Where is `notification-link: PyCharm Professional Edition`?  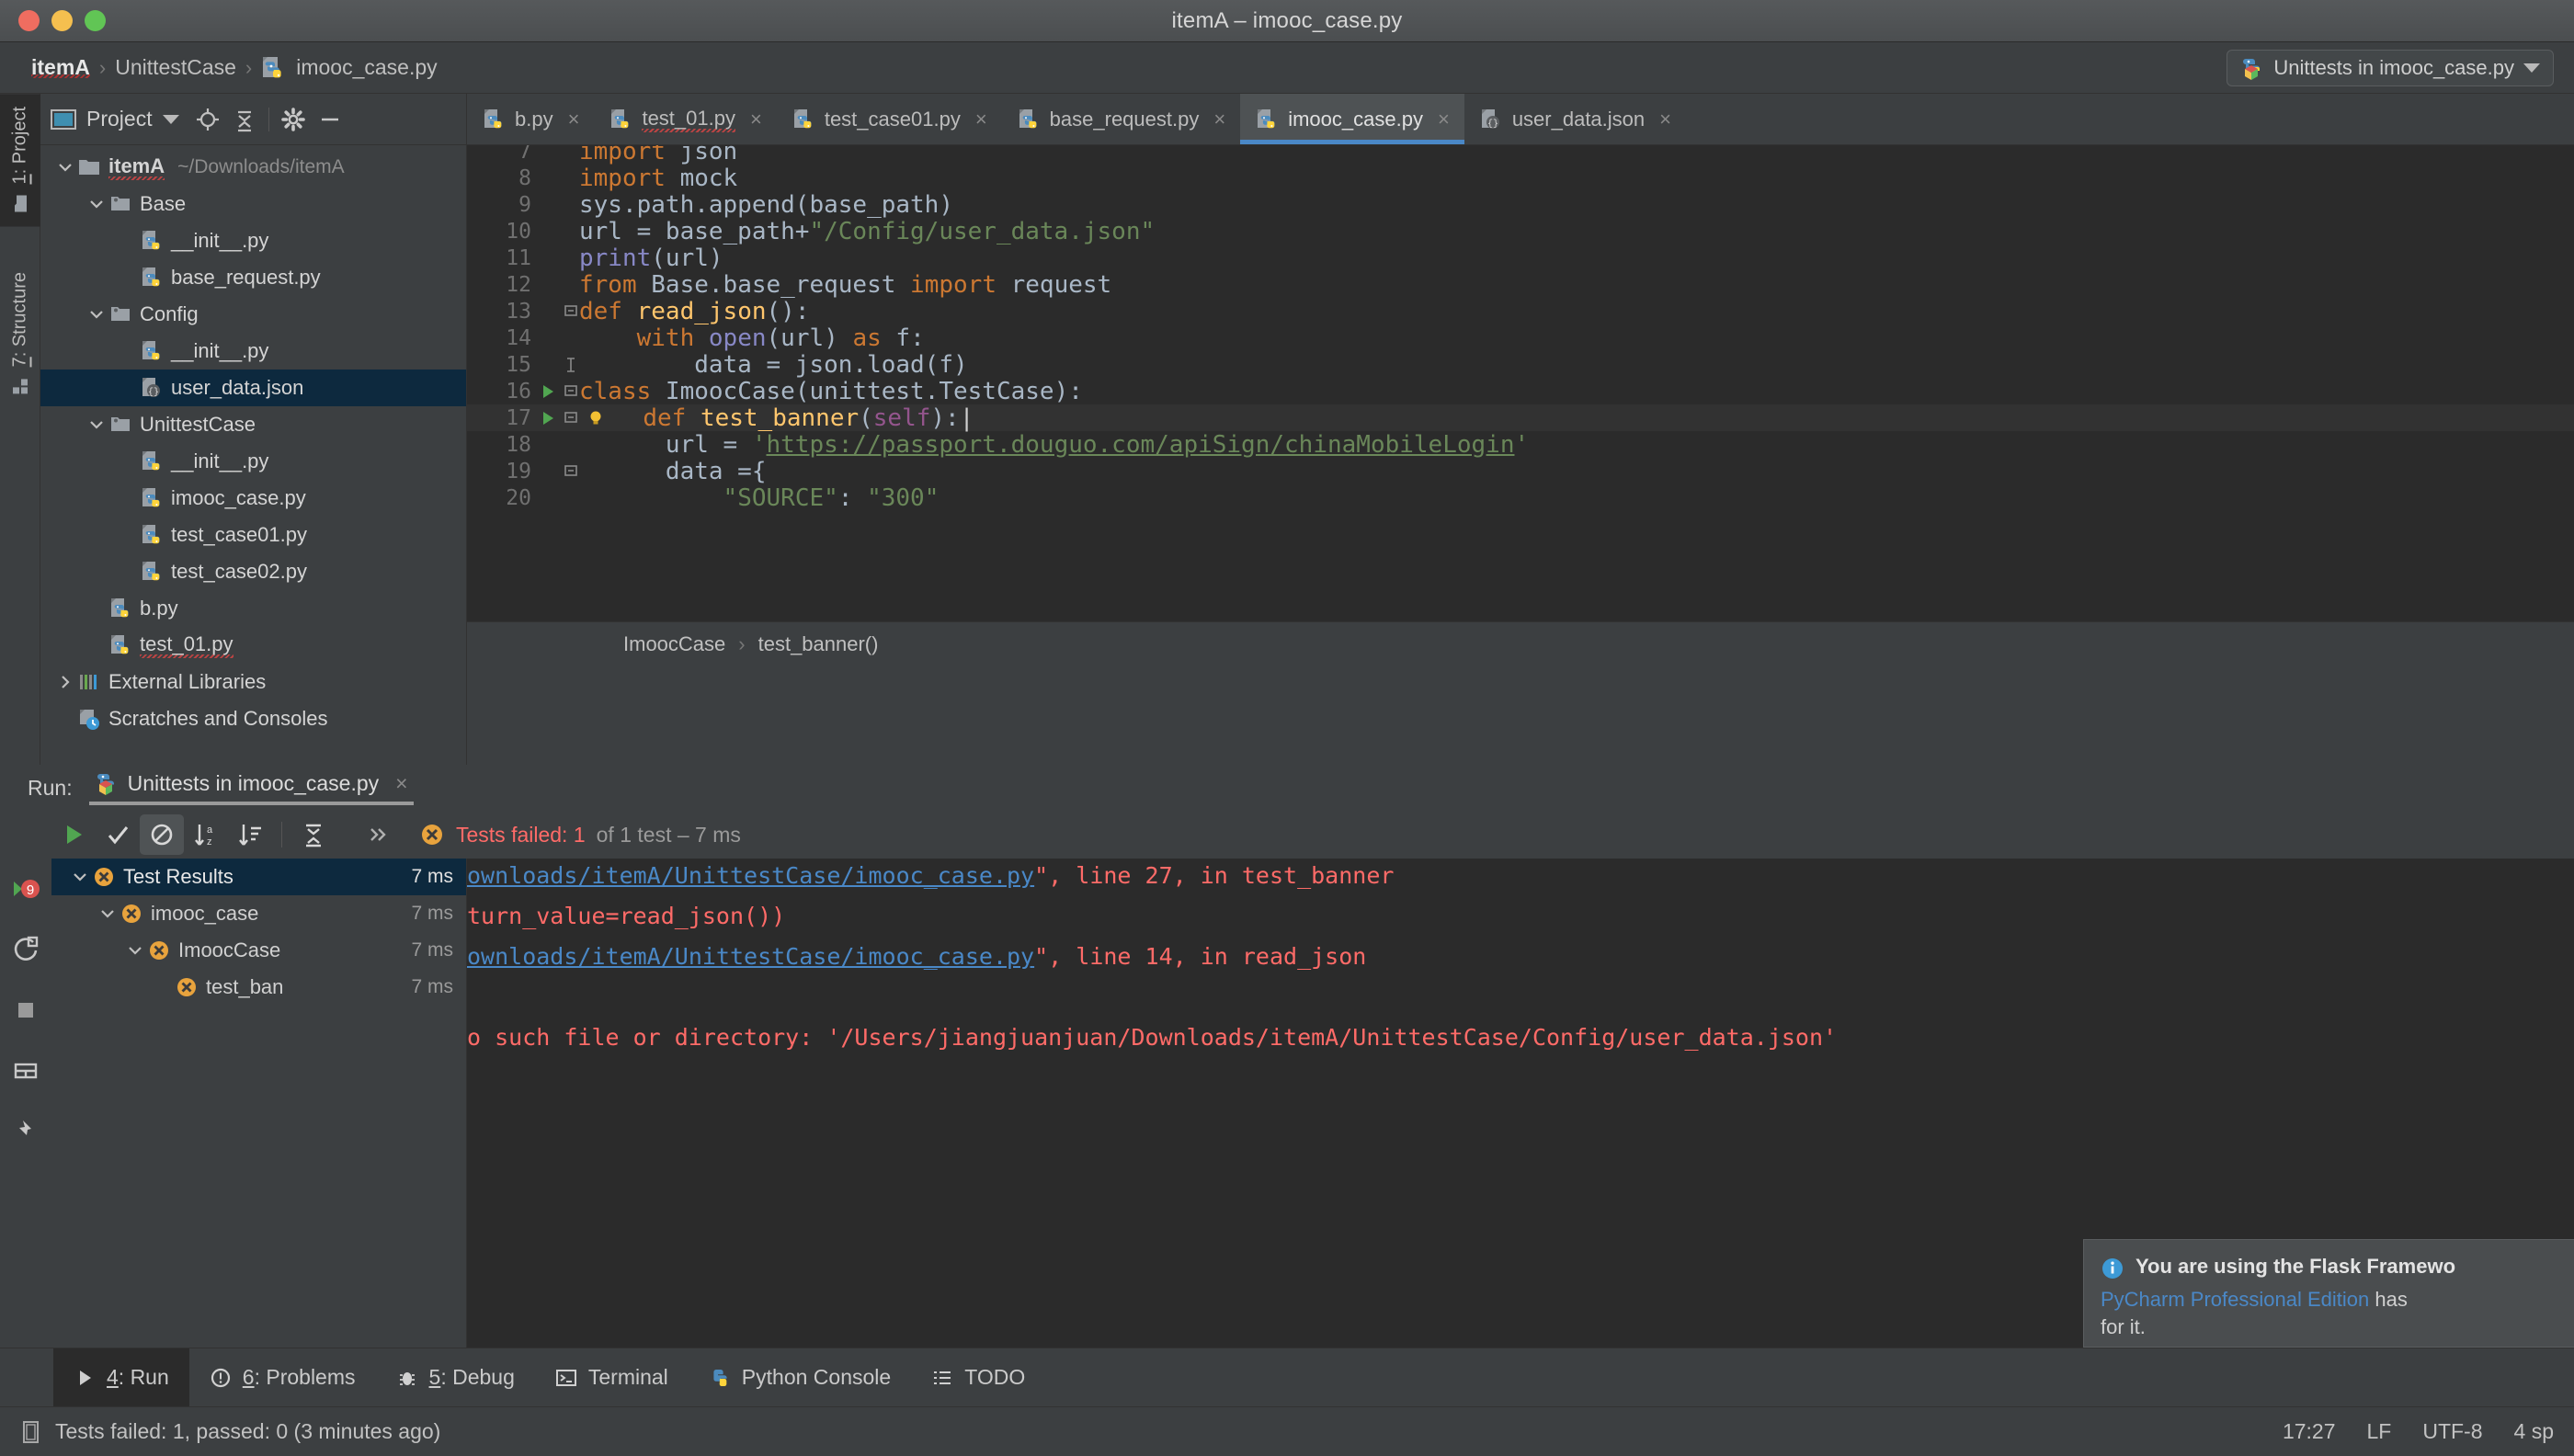
notification-link: PyCharm Professional Edition is located at coordinates (2235, 1299).